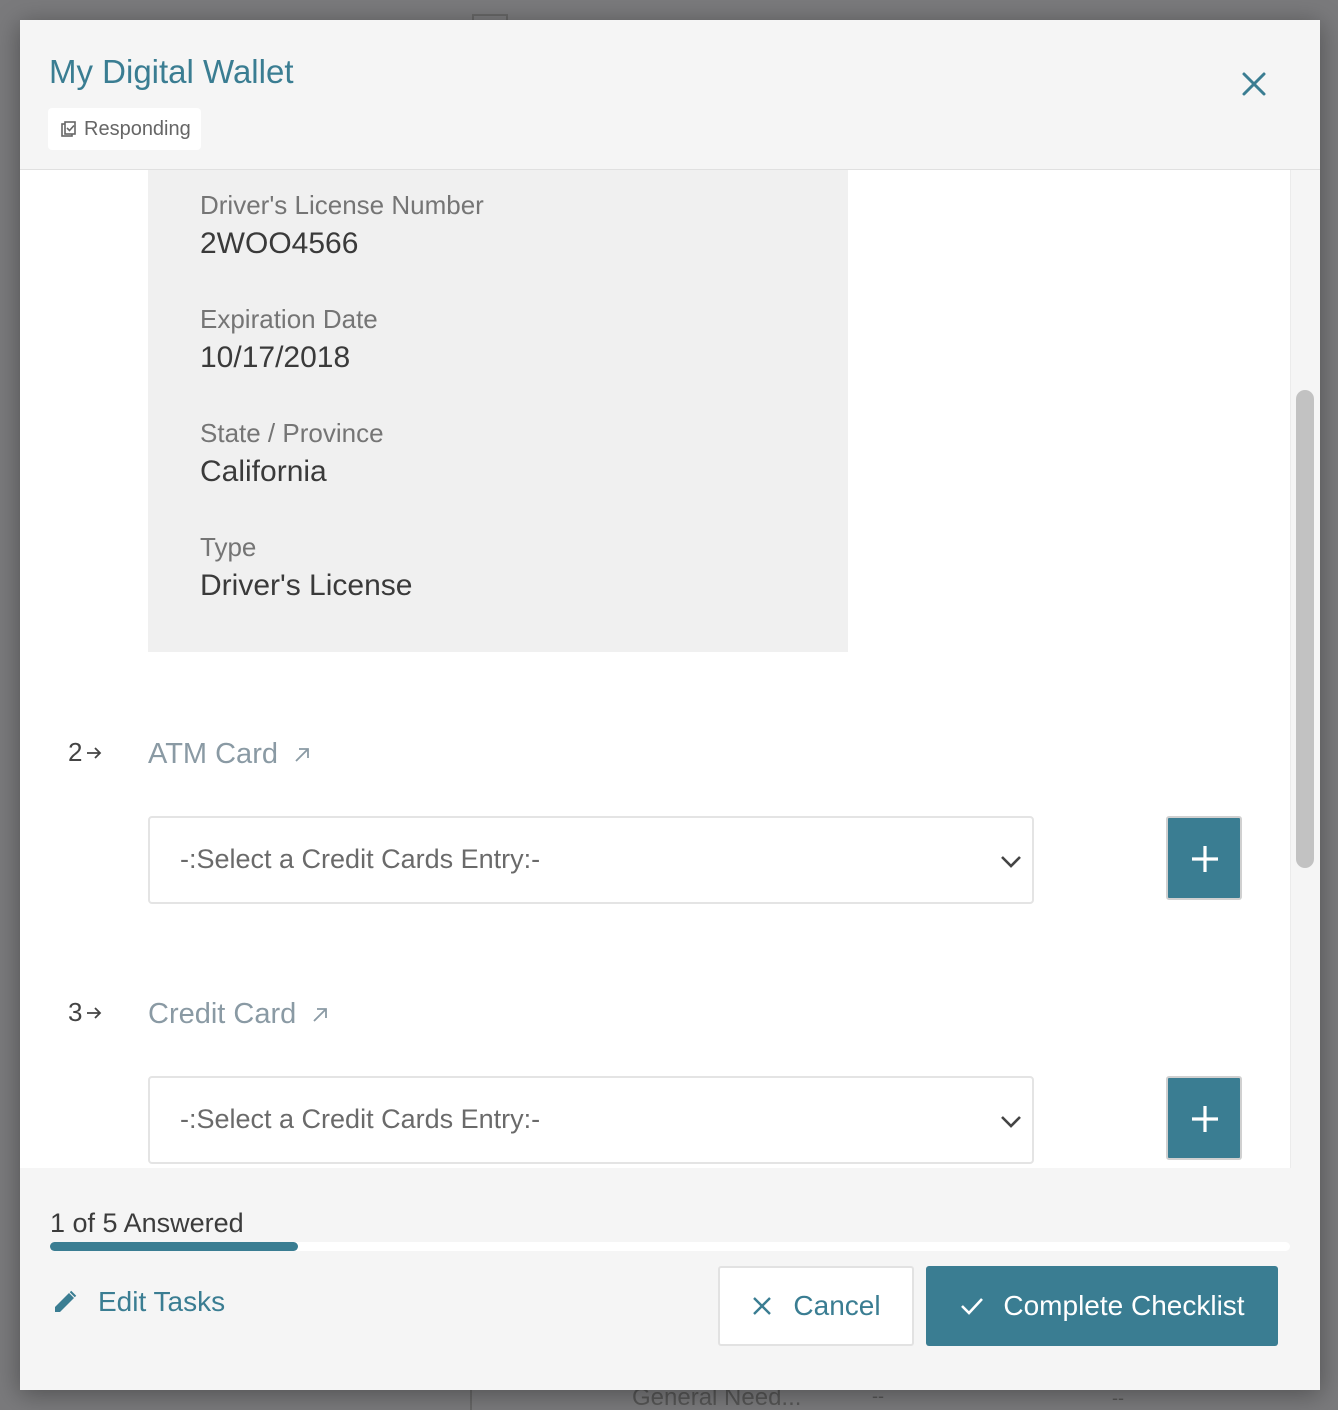 The image size is (1338, 1410). I want to click on field-value: Driver's License, so click(306, 585).